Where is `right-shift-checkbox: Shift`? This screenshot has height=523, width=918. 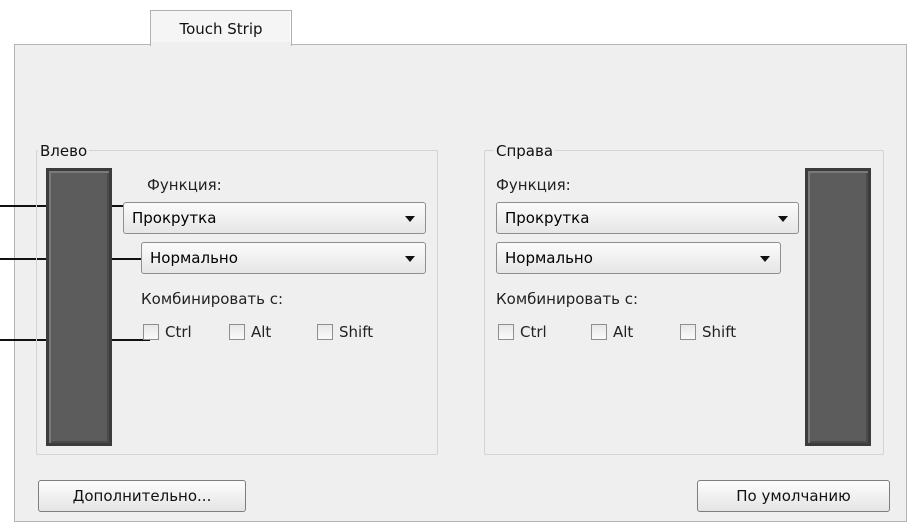 right-shift-checkbox: Shift is located at coordinates (708, 332).